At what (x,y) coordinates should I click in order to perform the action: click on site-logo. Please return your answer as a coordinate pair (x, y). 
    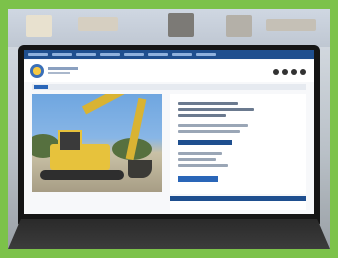
    Looking at the image, I should click on (37, 71).